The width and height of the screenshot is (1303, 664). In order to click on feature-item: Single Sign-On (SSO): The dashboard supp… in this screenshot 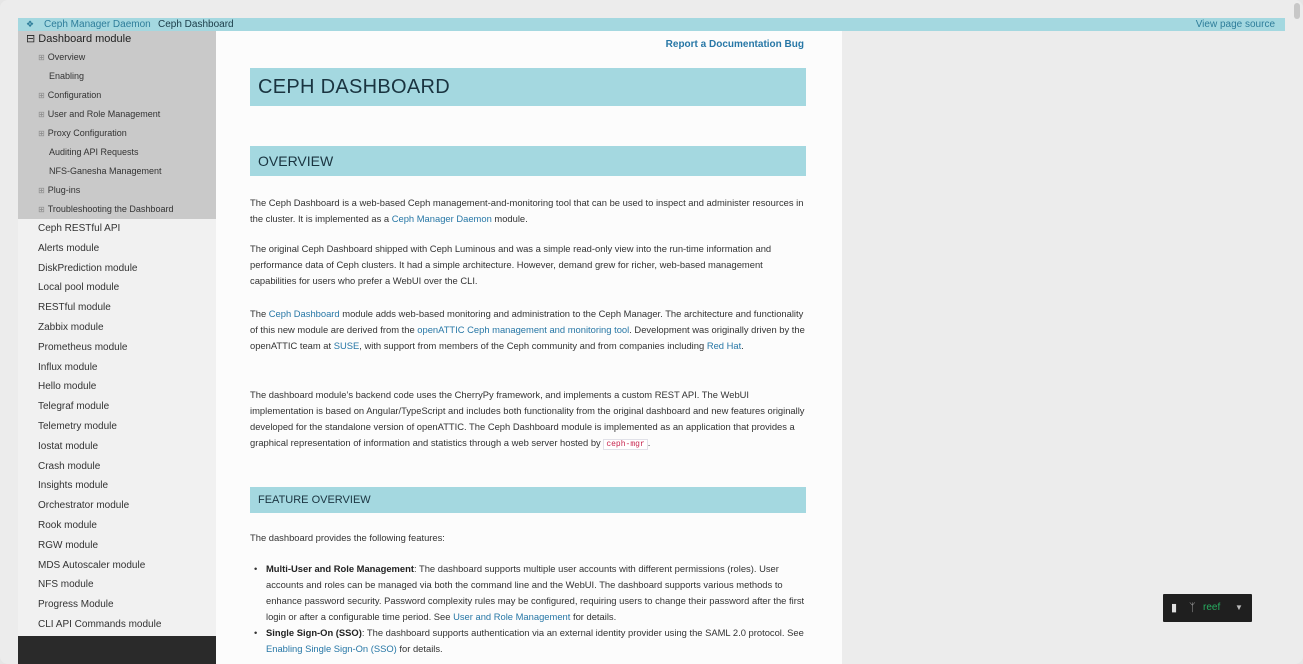, I will do `click(528, 641)`.